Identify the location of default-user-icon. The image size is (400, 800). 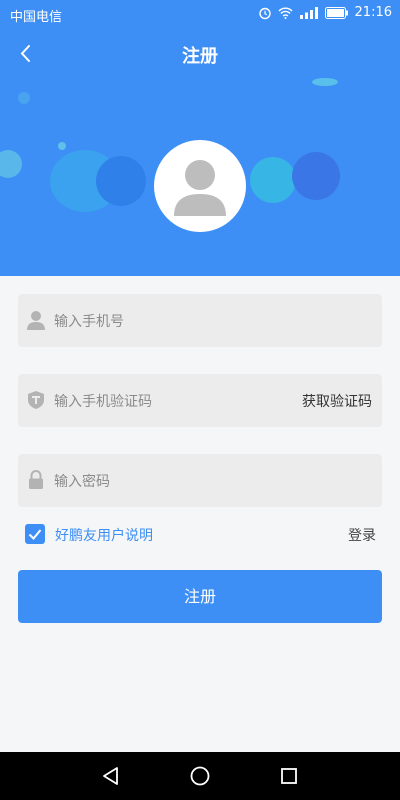
(200, 188).